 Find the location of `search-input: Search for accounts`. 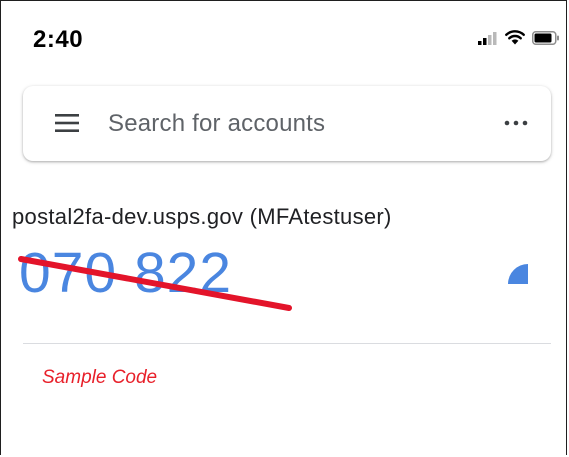

search-input: Search for accounts is located at coordinates (216, 124).